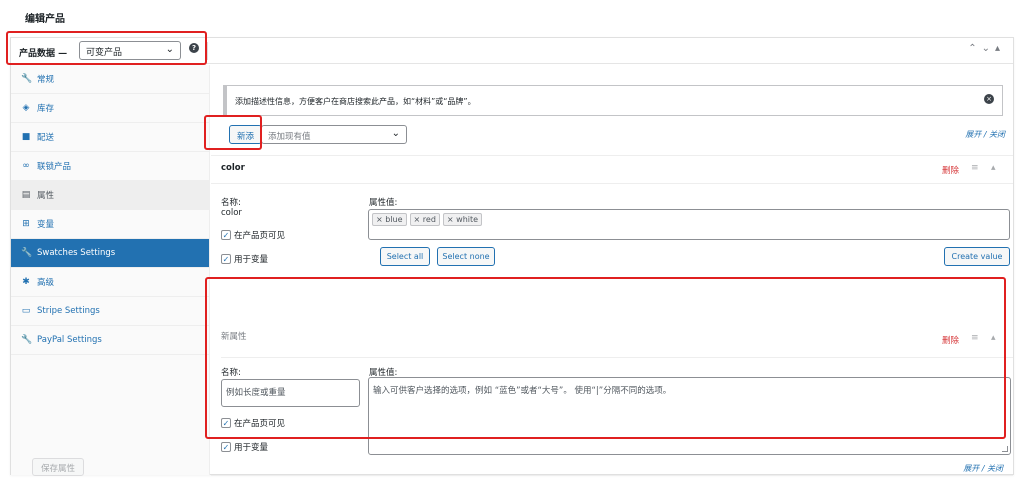 This screenshot has width=1024, height=481. I want to click on tab-label: 常规, so click(46, 80).